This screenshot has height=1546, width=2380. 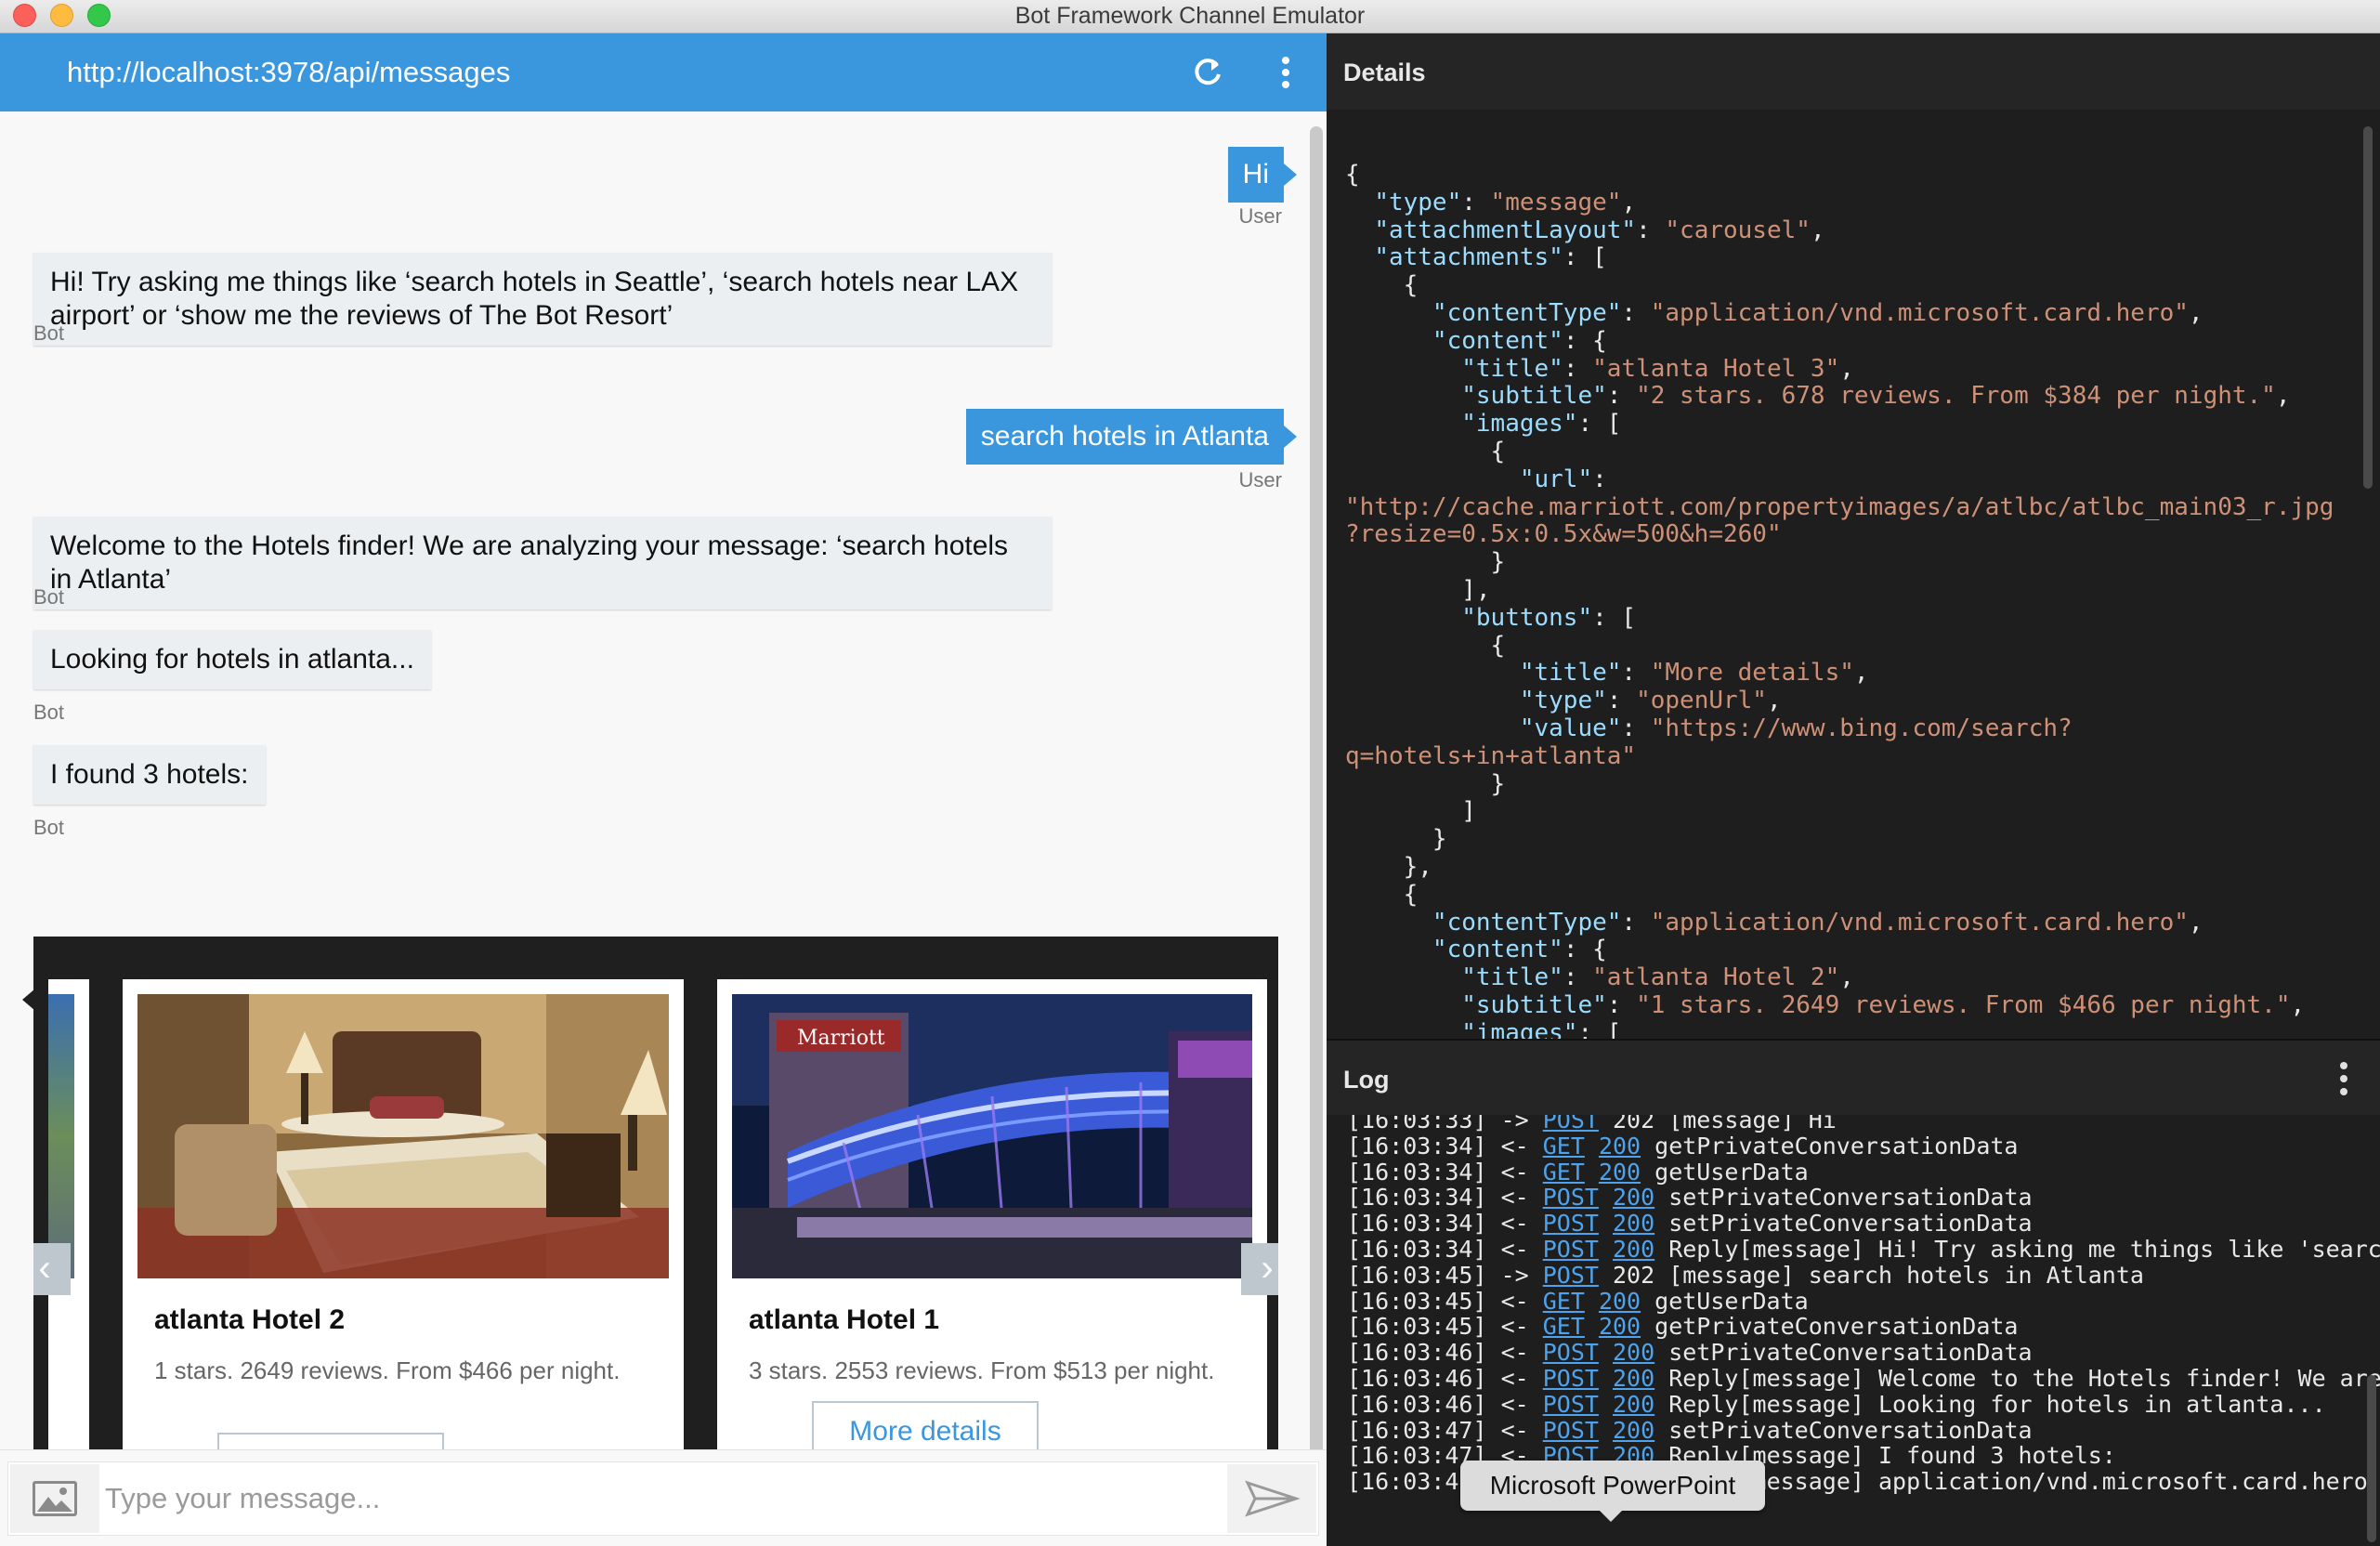 What do you see at coordinates (1839, 285) in the screenshot?
I see `json-line: {` at bounding box center [1839, 285].